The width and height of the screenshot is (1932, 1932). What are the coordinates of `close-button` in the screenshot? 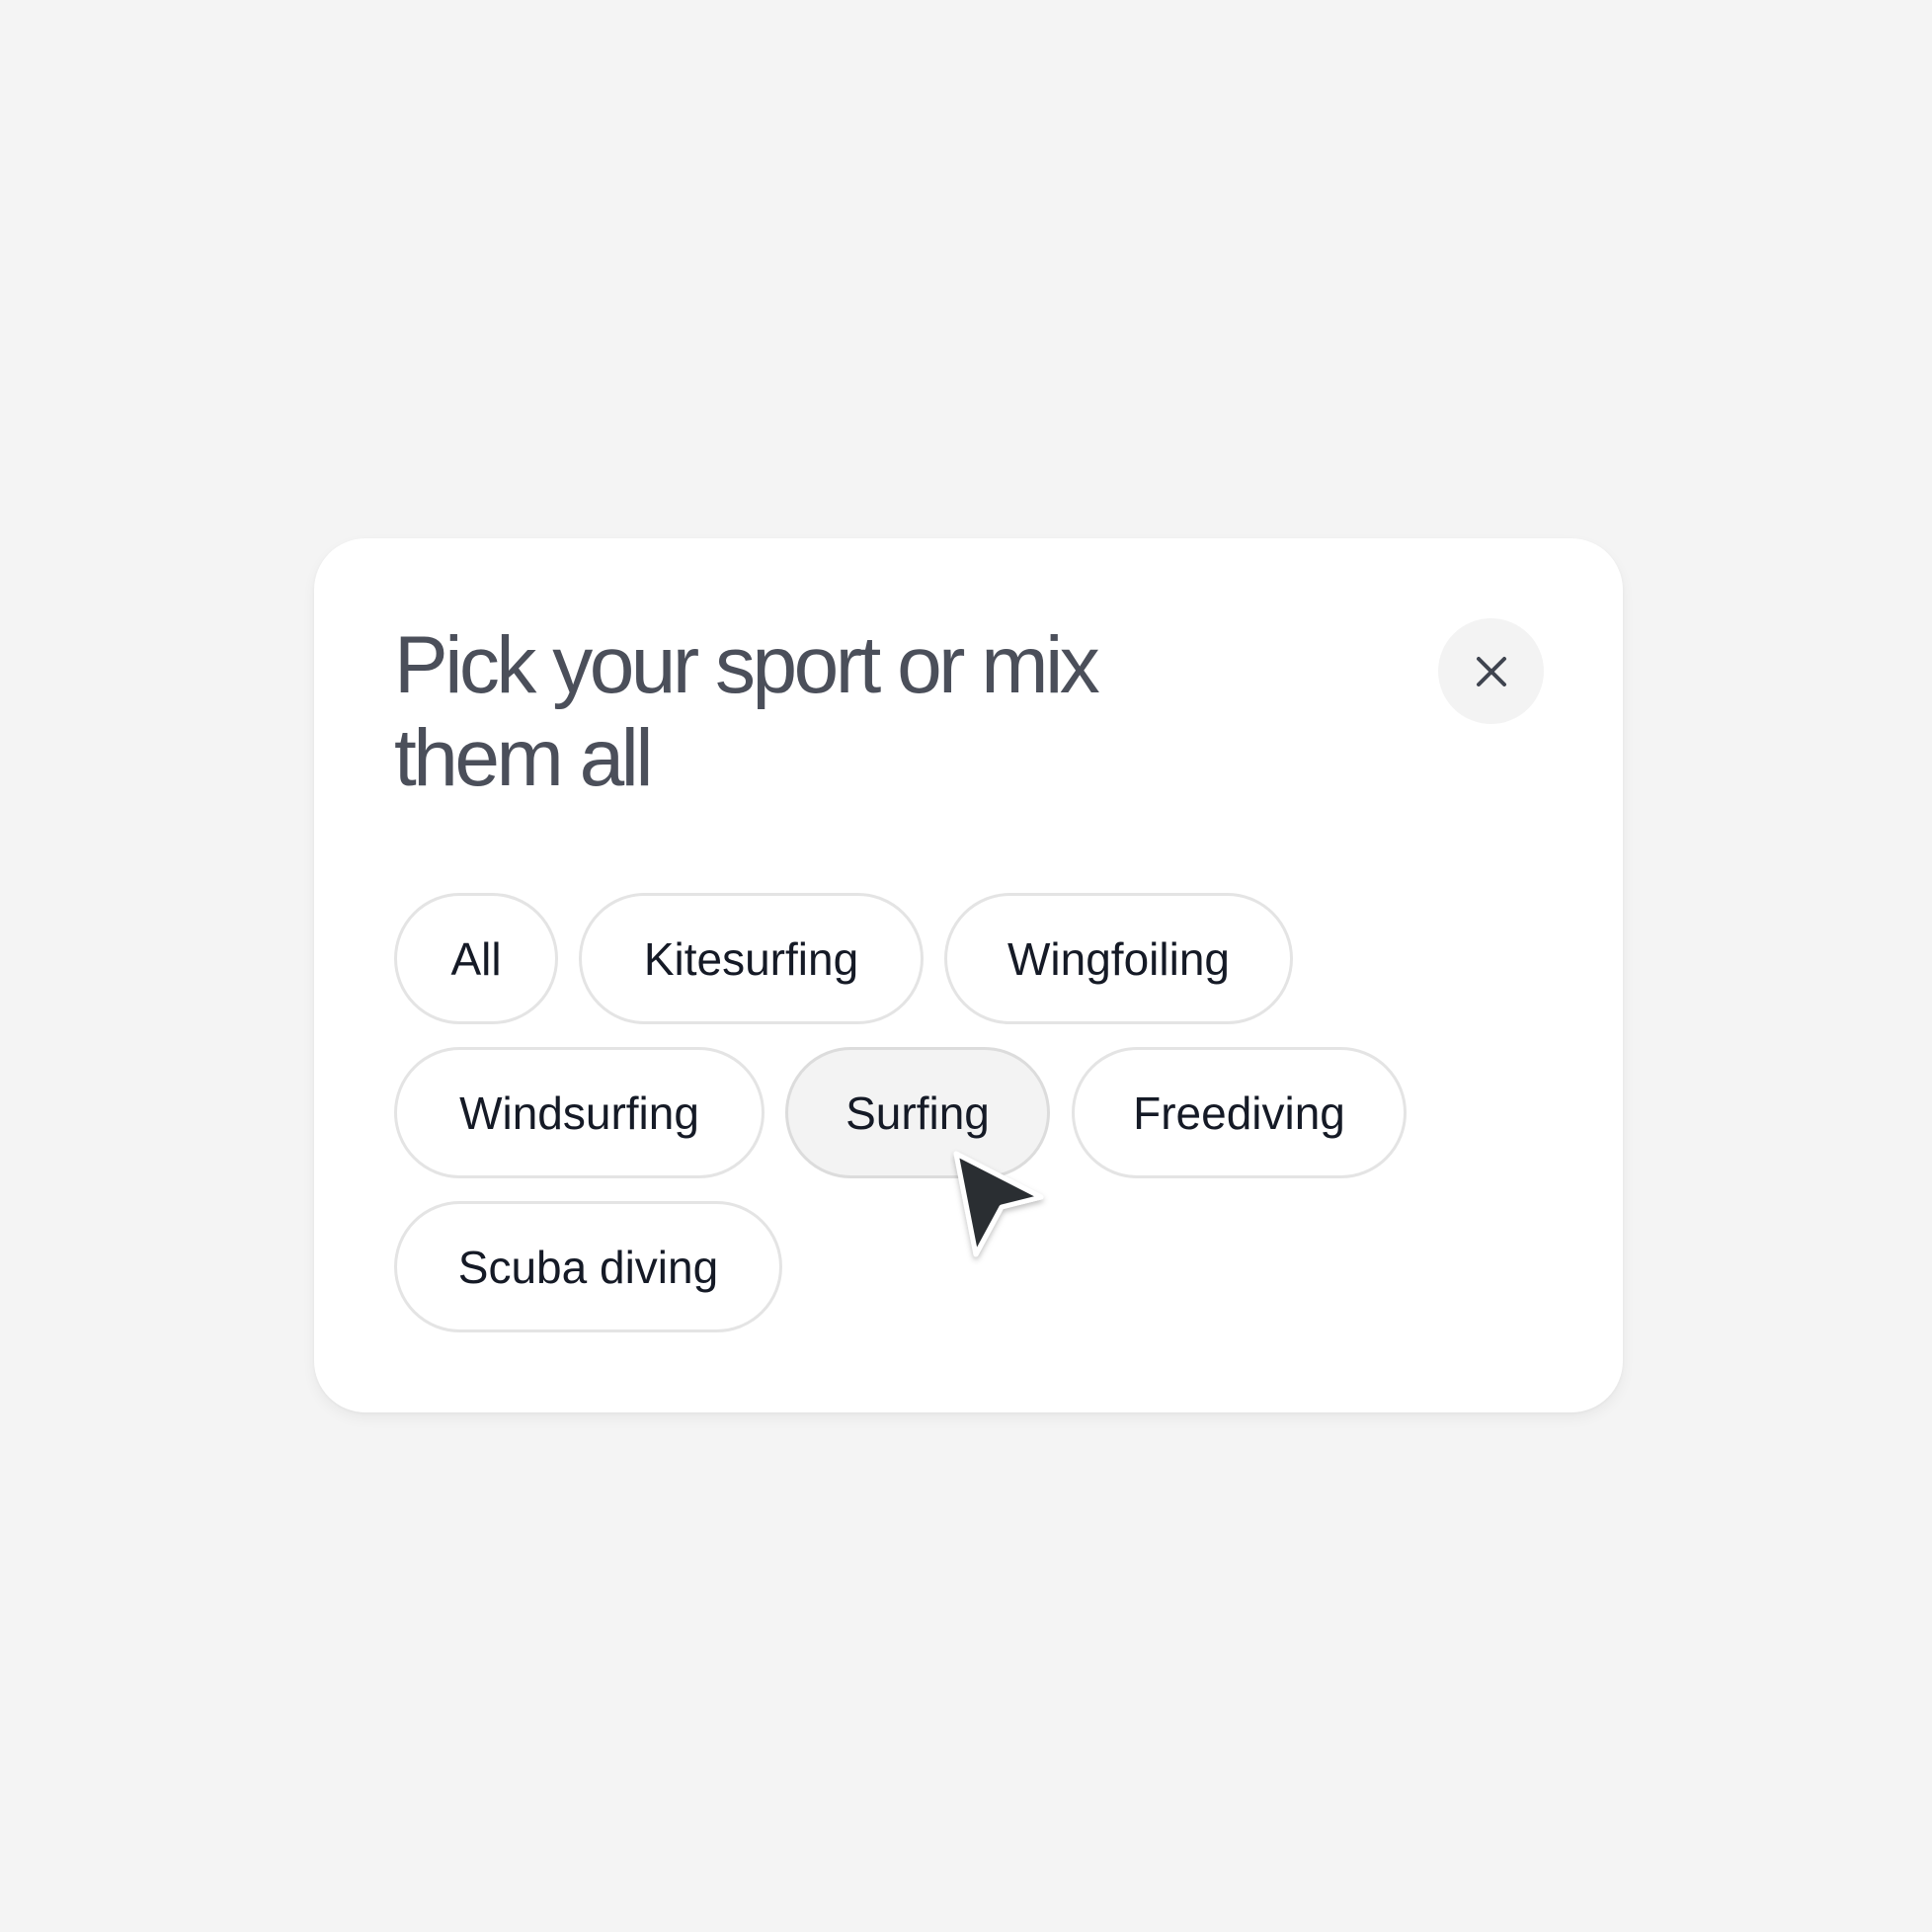 It's located at (1491, 671).